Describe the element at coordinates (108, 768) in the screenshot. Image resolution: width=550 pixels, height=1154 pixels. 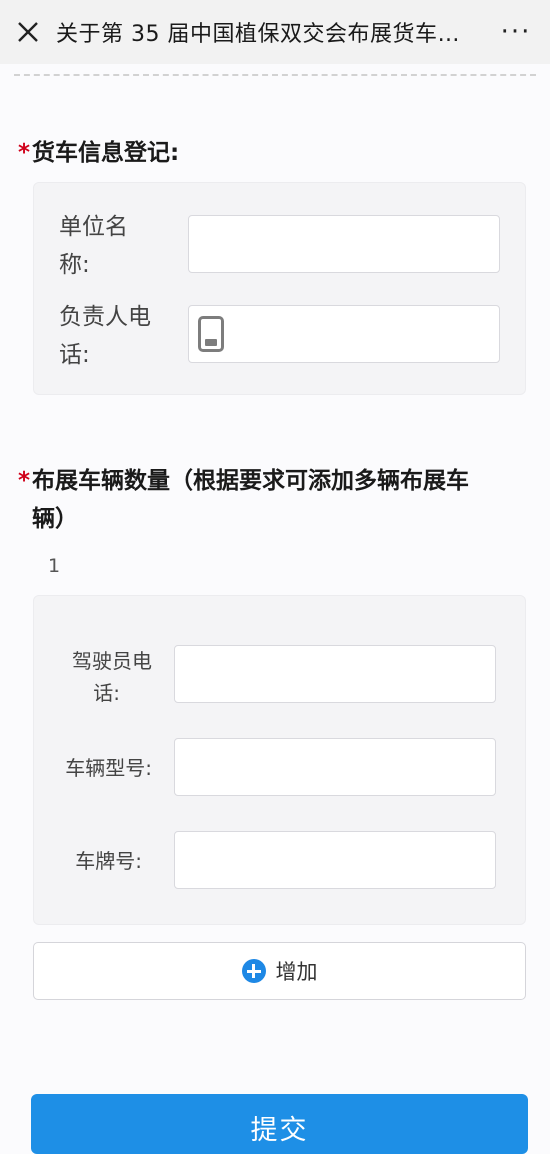
I see `vehicle-model-label: 车辆型号:` at that location.